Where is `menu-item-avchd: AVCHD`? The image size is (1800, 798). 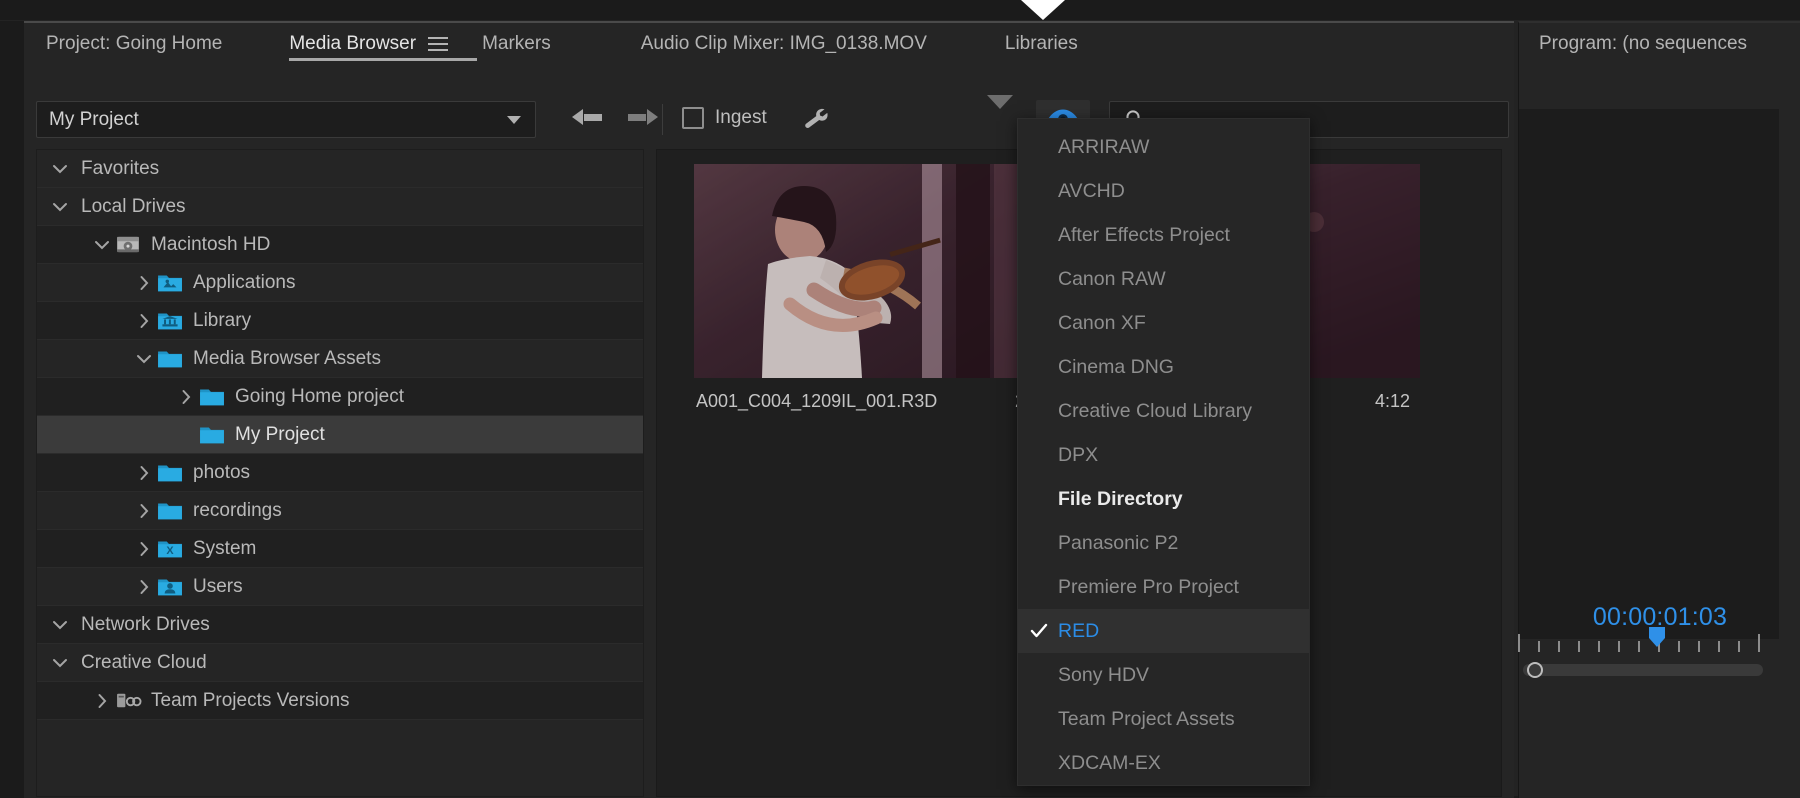
menu-item-avchd: AVCHD is located at coordinates (1163, 191).